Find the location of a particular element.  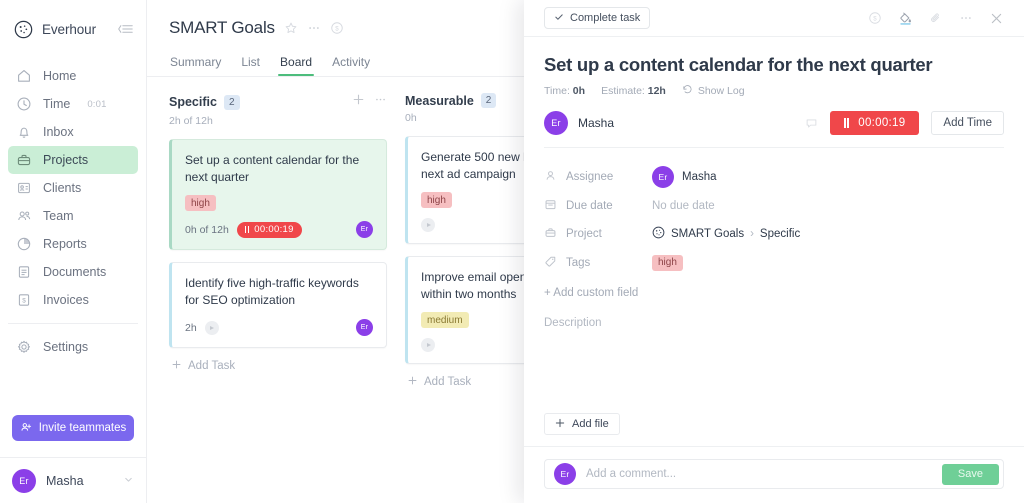

field-due-date-label-wrap: Due date is located at coordinates (598, 206).